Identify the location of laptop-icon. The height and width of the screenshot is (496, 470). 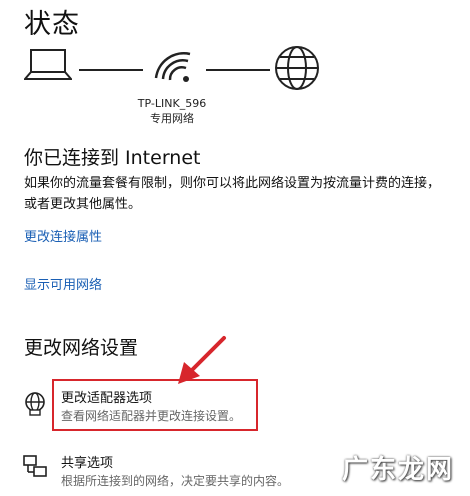
(48, 64).